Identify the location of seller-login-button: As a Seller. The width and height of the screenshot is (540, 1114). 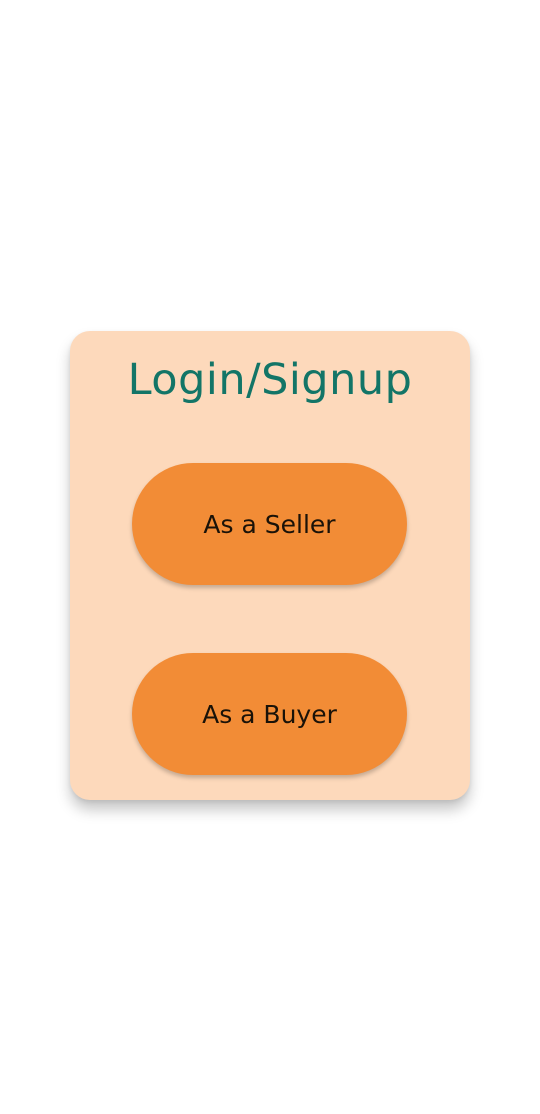
(269, 524).